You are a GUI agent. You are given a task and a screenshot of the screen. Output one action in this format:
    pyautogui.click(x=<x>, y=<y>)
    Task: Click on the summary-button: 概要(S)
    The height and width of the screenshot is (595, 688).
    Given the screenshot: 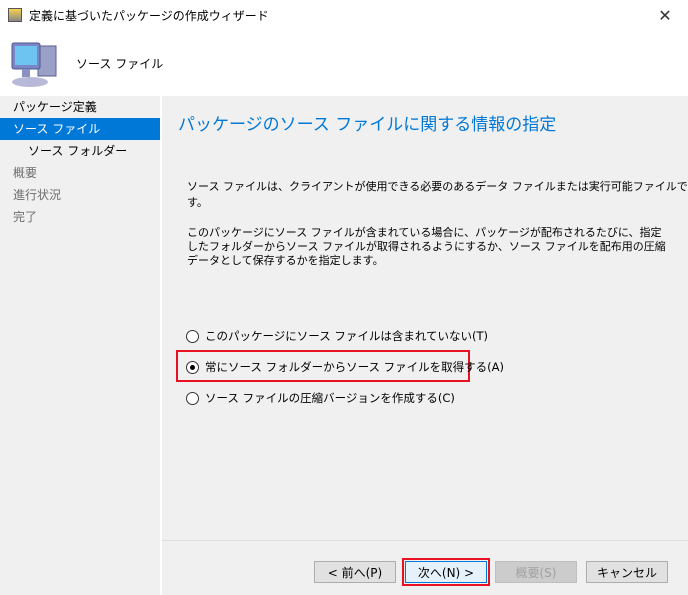 What is the action you would take?
    pyautogui.click(x=536, y=572)
    